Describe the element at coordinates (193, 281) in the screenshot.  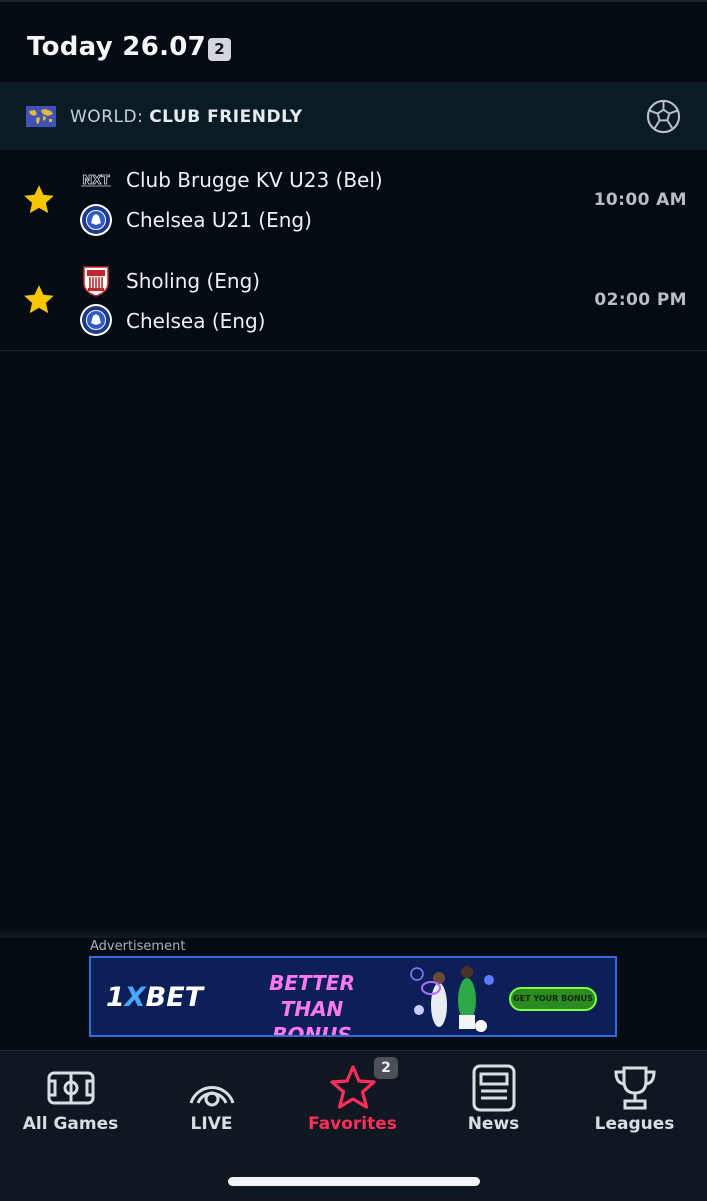
I see `home-team-name: Sholing (Eng)` at that location.